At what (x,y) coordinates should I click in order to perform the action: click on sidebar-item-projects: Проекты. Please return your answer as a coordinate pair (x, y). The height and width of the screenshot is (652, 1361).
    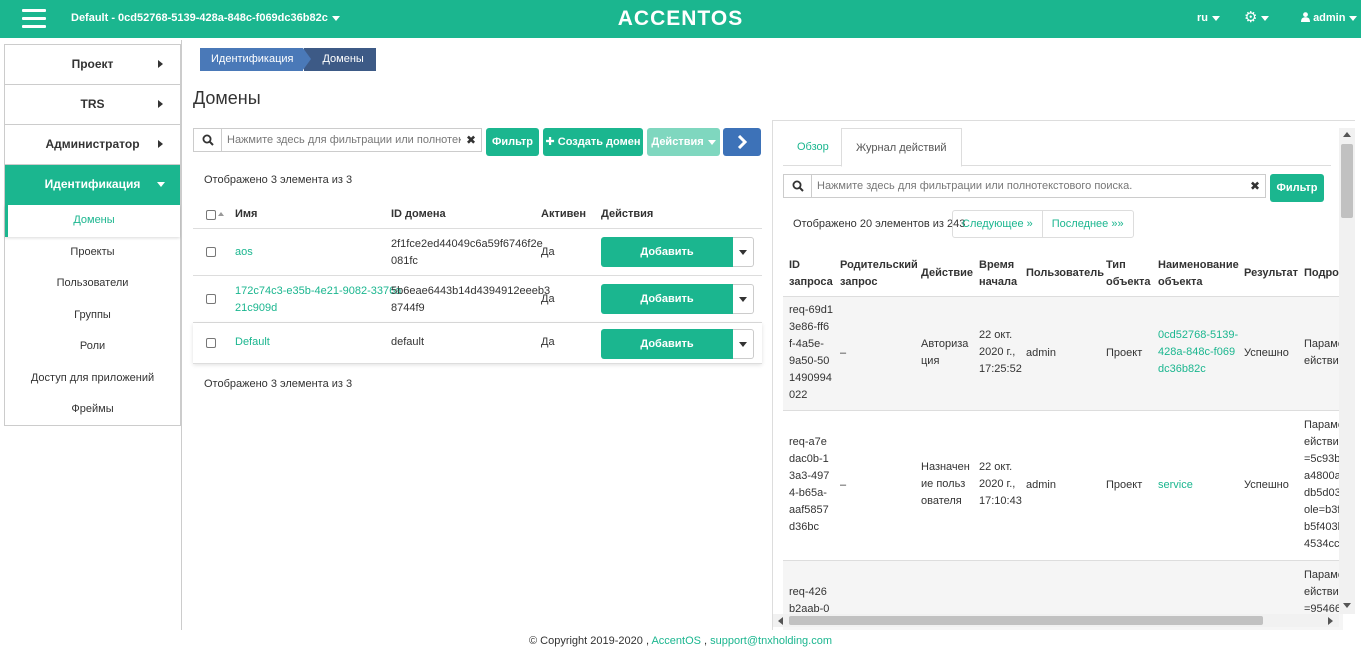
    Looking at the image, I should click on (92, 253).